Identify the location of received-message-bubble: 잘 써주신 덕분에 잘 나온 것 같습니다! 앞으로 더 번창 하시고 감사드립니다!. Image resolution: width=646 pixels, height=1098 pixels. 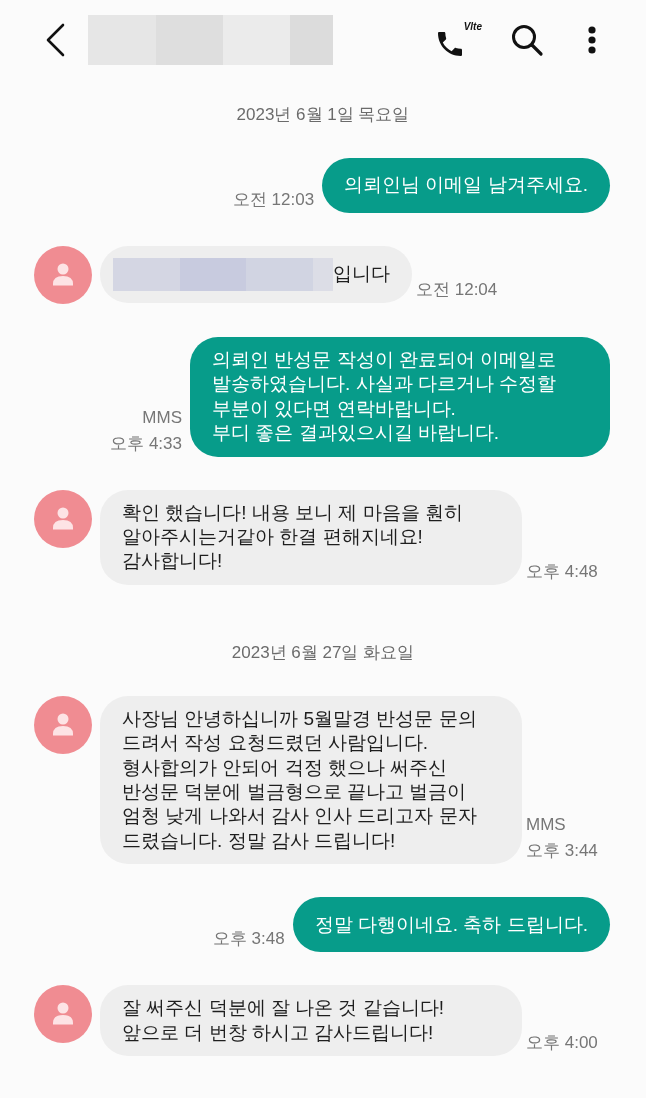
(311, 1021).